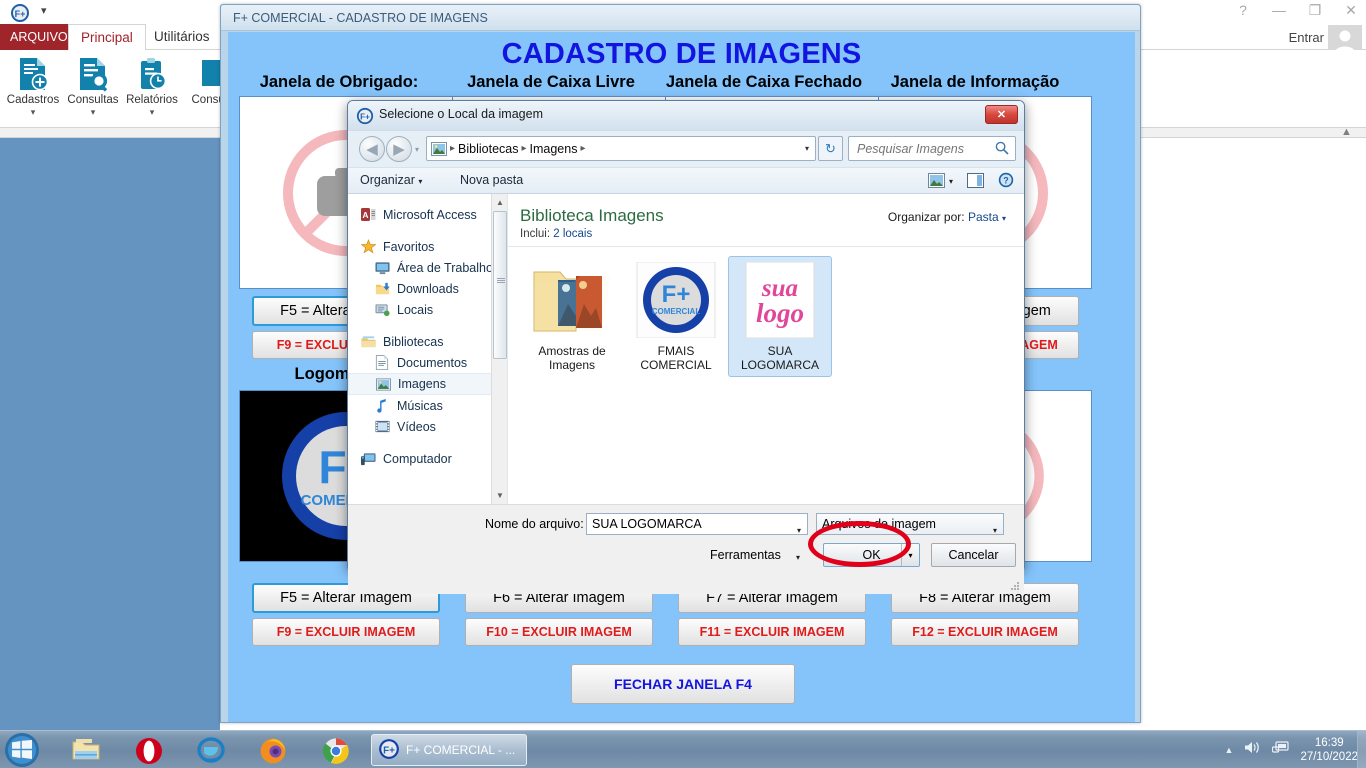 This screenshot has height=768, width=1366. What do you see at coordinates (924, 148) in the screenshot?
I see `search-input` at bounding box center [924, 148].